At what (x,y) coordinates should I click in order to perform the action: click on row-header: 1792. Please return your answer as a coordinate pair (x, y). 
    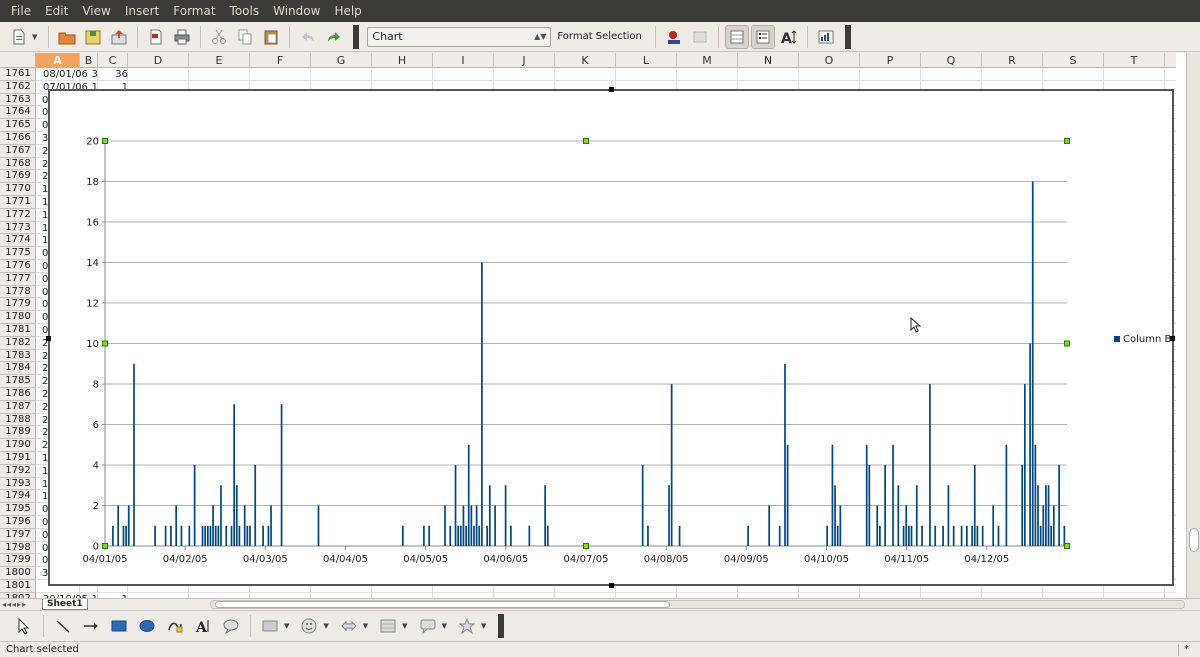
    Looking at the image, I should click on (18, 471).